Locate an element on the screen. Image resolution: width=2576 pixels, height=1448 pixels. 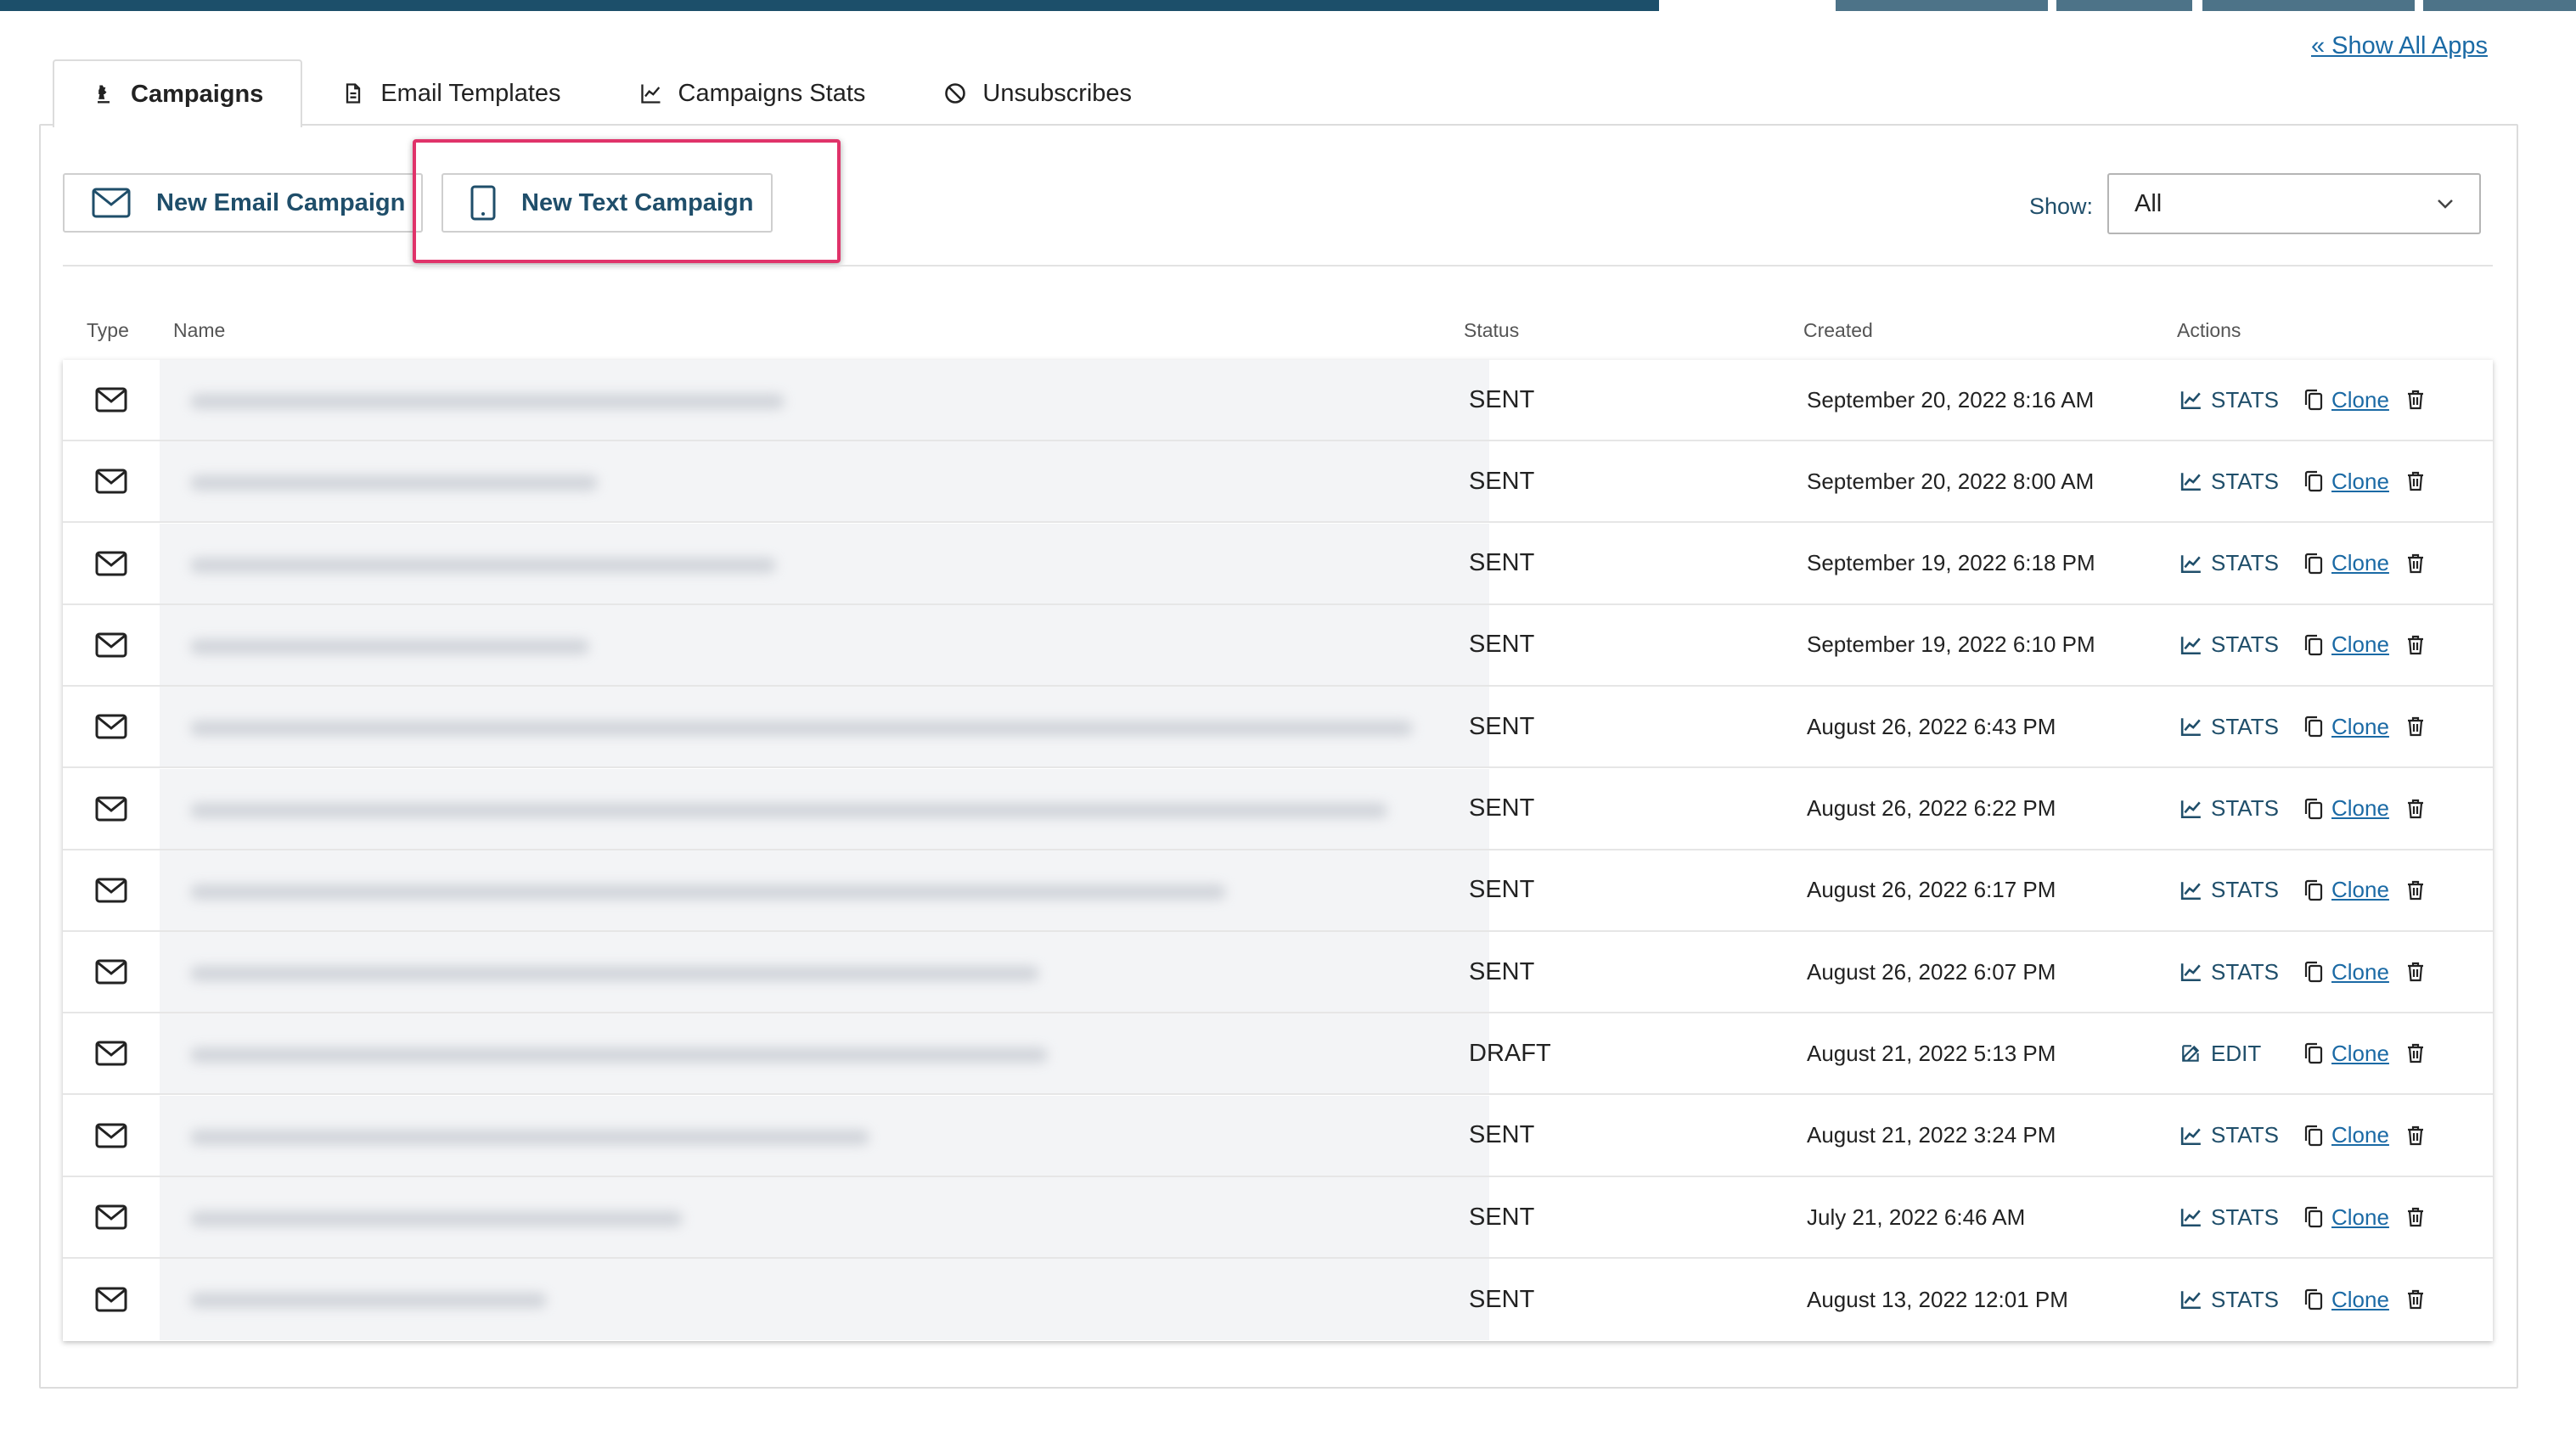
edit-button: EDIT is located at coordinates (2242, 1054).